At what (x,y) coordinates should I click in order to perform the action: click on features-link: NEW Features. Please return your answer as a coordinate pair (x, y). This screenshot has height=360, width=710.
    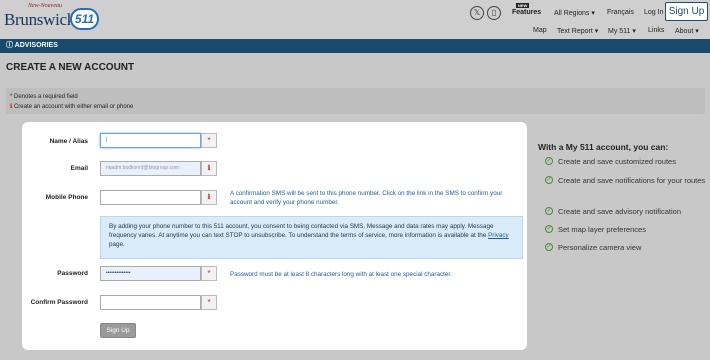
    Looking at the image, I should click on (527, 9).